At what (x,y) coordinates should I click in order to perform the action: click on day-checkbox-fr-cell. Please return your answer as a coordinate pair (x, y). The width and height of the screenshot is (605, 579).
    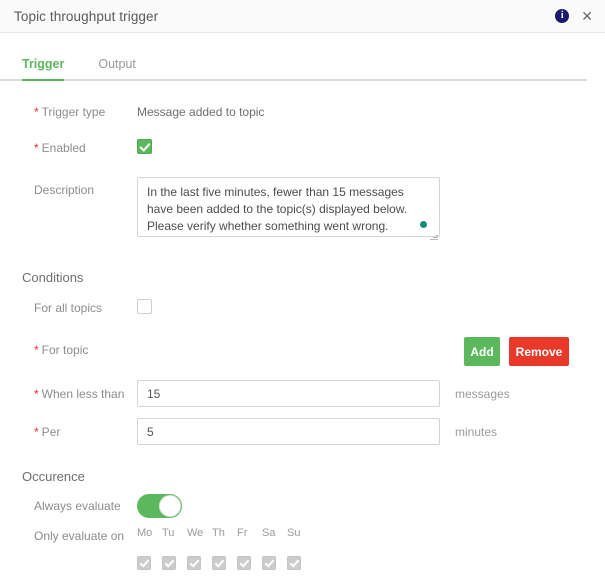
    Looking at the image, I should click on (249, 565).